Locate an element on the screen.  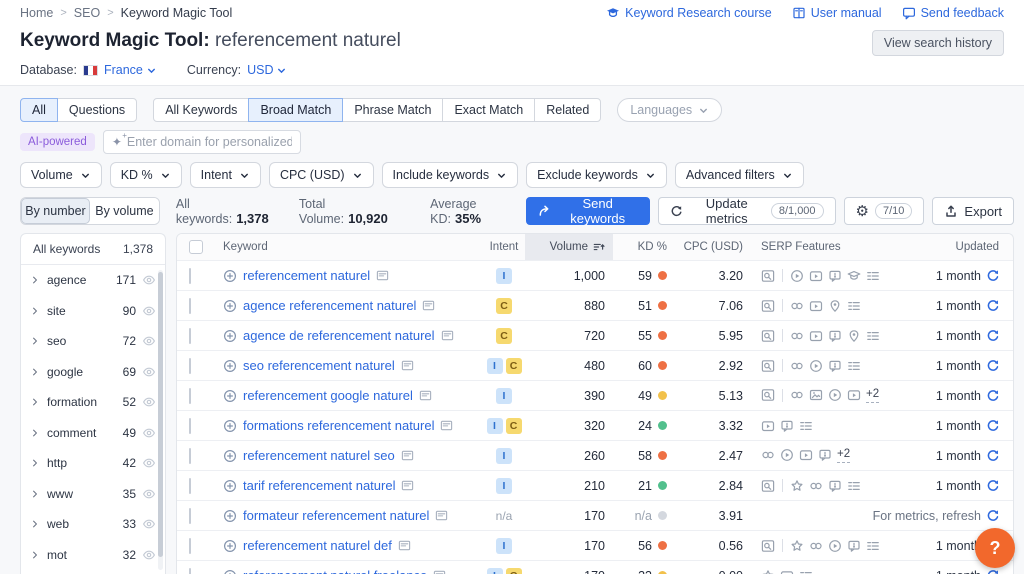
help-button: ? is located at coordinates (995, 548).